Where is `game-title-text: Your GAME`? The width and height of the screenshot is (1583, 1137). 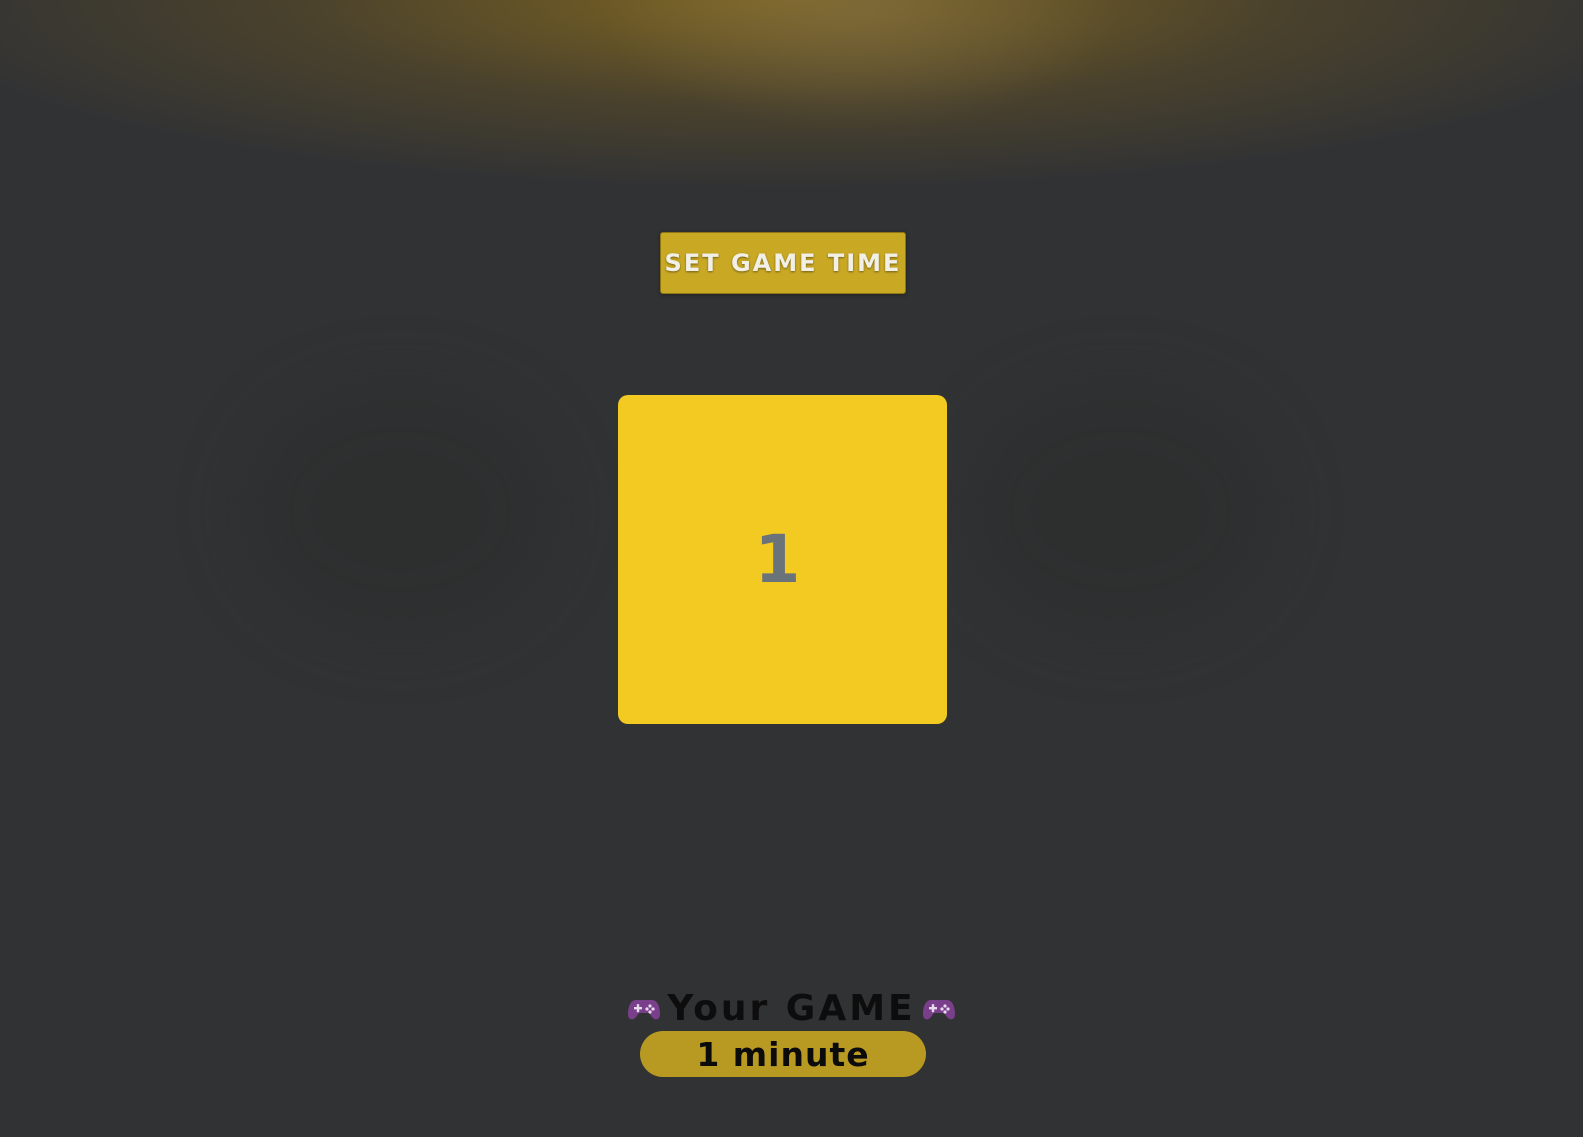 game-title-text: Your GAME is located at coordinates (791, 1008).